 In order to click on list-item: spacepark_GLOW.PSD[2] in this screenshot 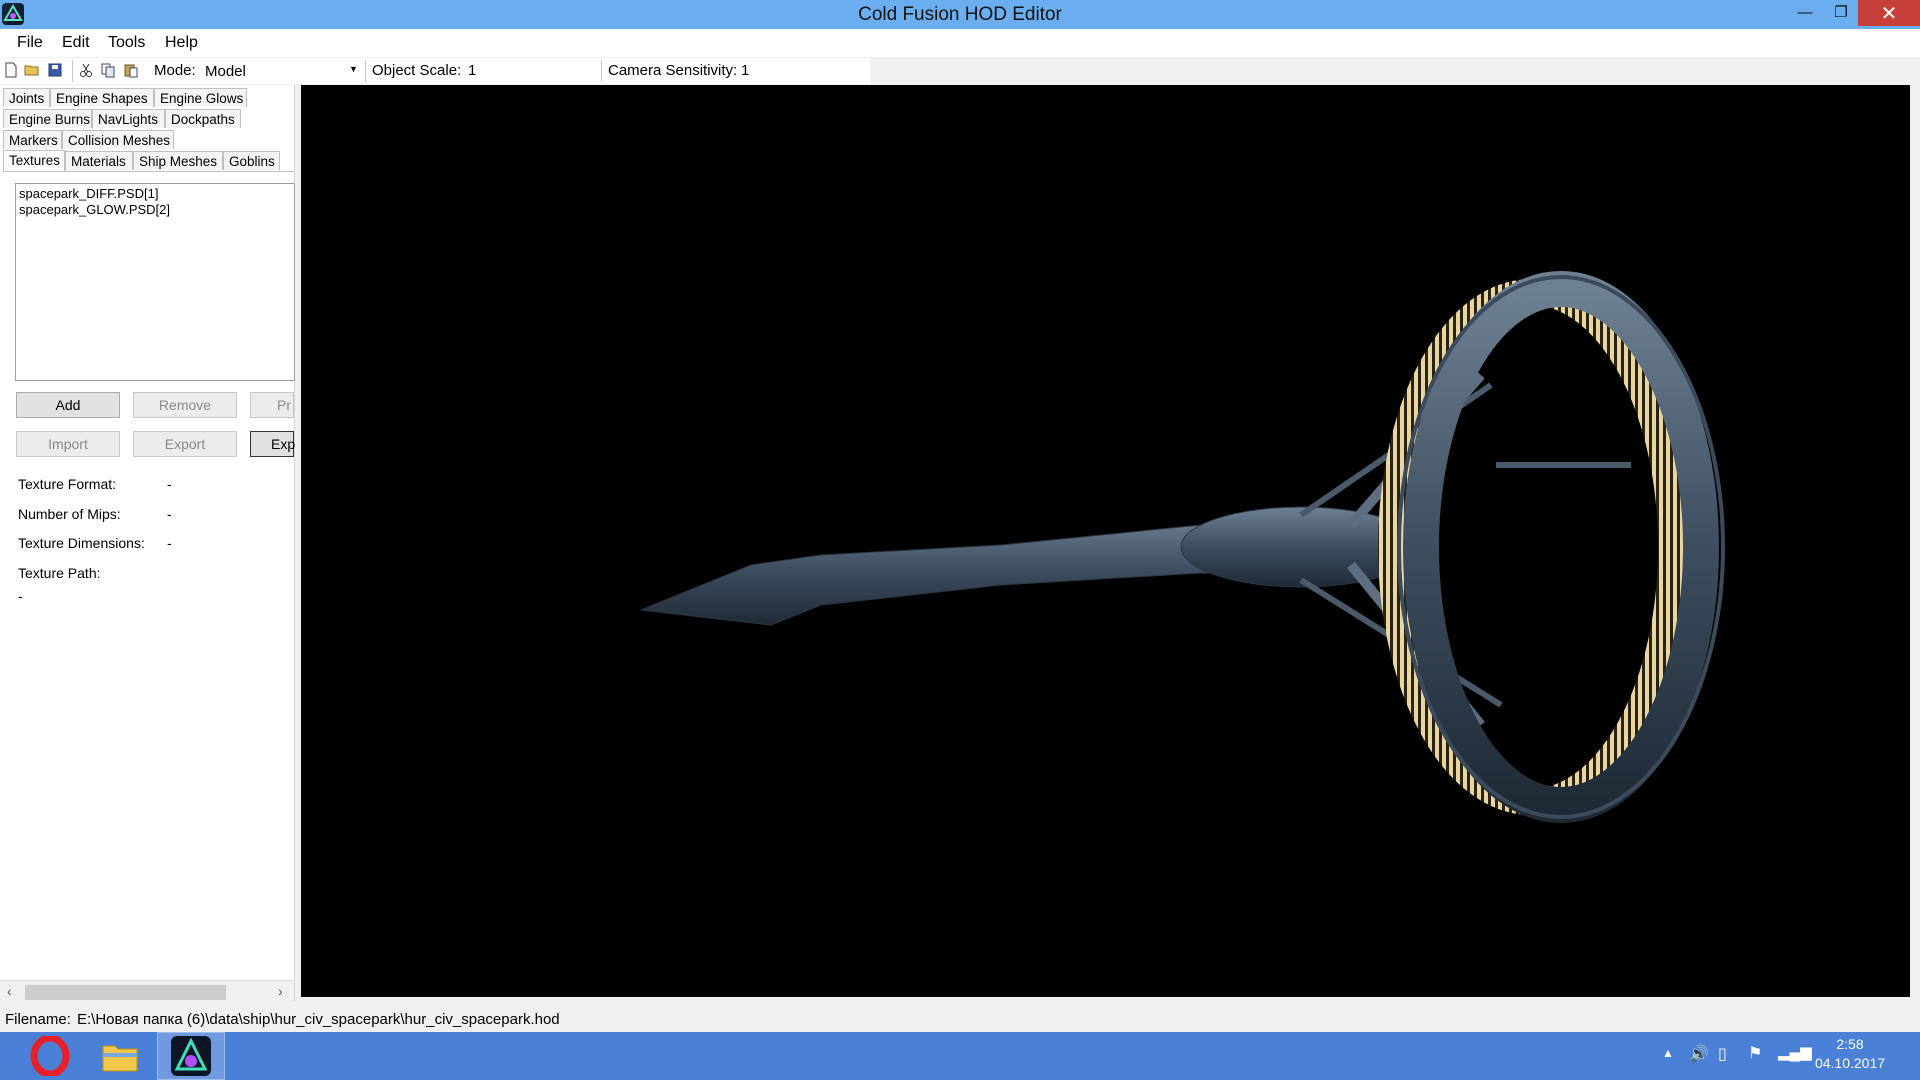, I will do `click(94, 209)`.